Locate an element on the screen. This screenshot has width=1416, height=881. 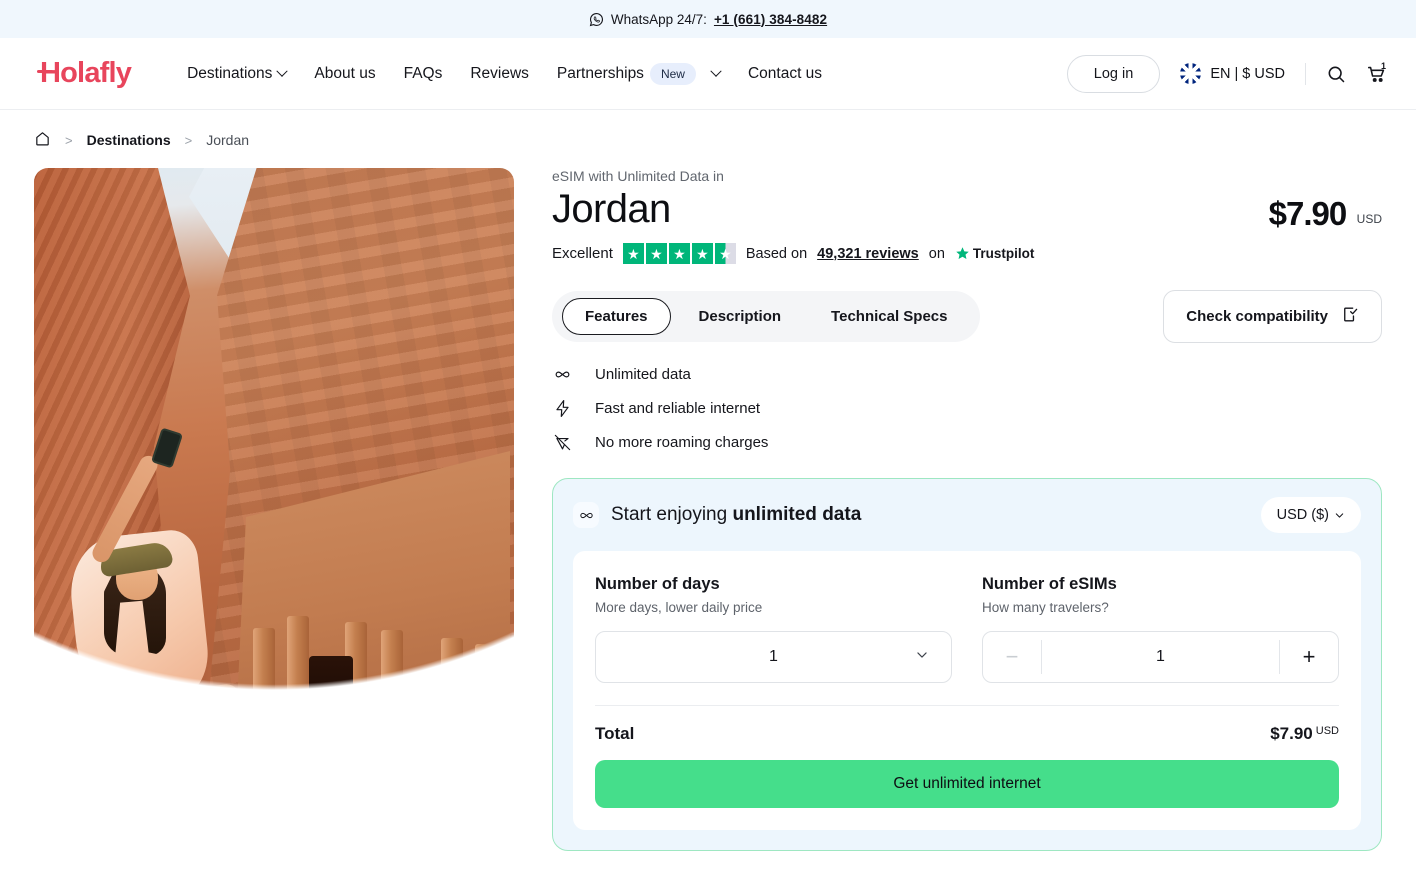
currency-select: USD ($) is located at coordinates (1310, 515).